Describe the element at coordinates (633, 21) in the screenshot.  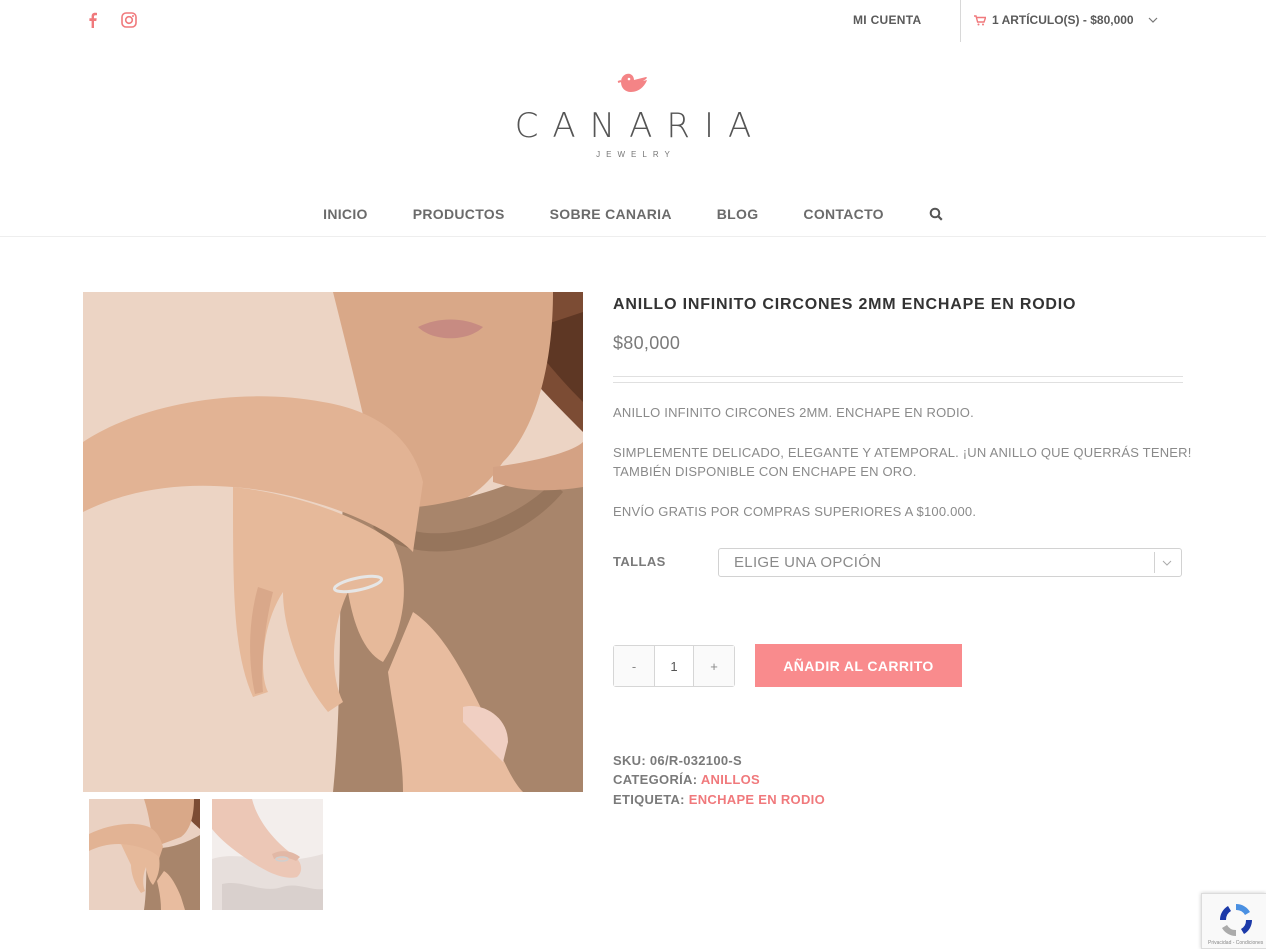
I see `top-bar: MI CUENTA 1 ARTÍCULO(S) - $80,000` at that location.